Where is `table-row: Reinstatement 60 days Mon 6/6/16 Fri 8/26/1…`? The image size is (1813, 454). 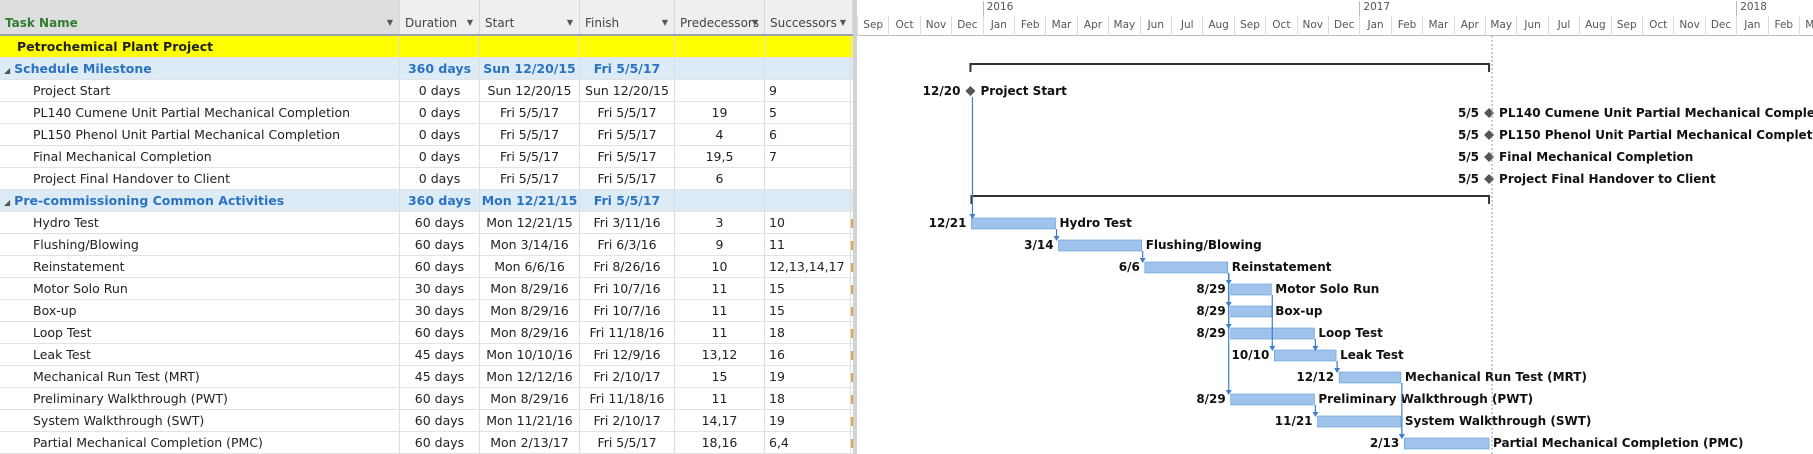
table-row: Reinstatement 60 days Mon 6/6/16 Fri 8/26/1… is located at coordinates (426, 267).